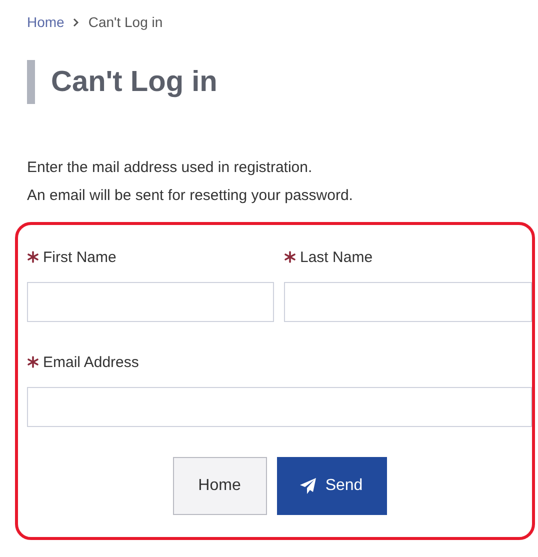  What do you see at coordinates (76, 22) in the screenshot?
I see `chevron-icon` at bounding box center [76, 22].